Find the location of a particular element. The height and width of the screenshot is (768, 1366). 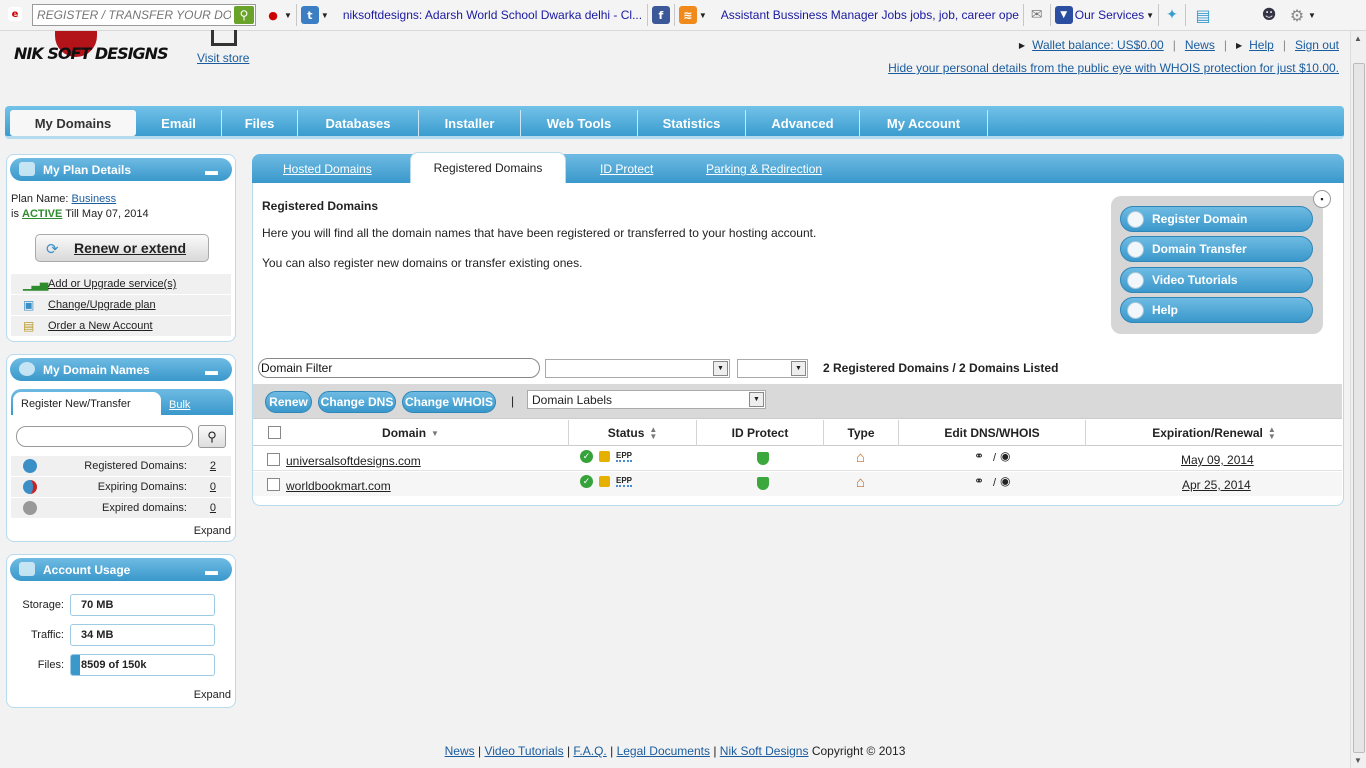

facebook-icon: f is located at coordinates (660, 15).